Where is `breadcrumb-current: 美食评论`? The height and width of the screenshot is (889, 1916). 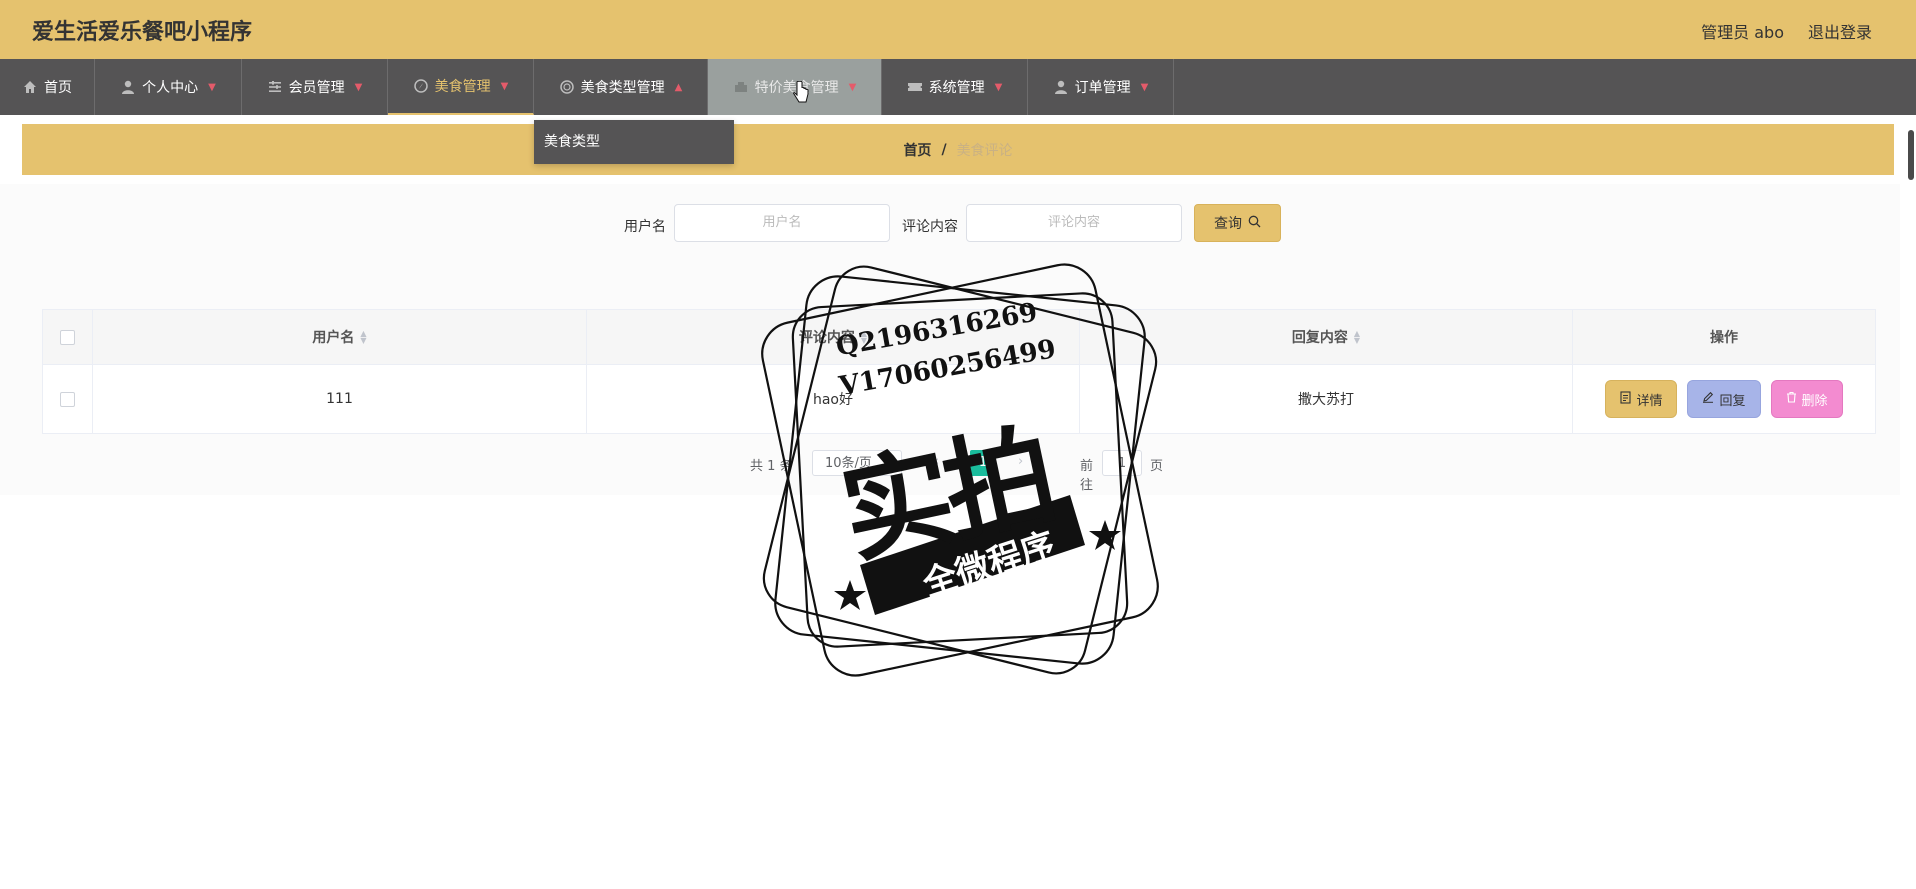
breadcrumb-current: 美食评论 is located at coordinates (984, 150).